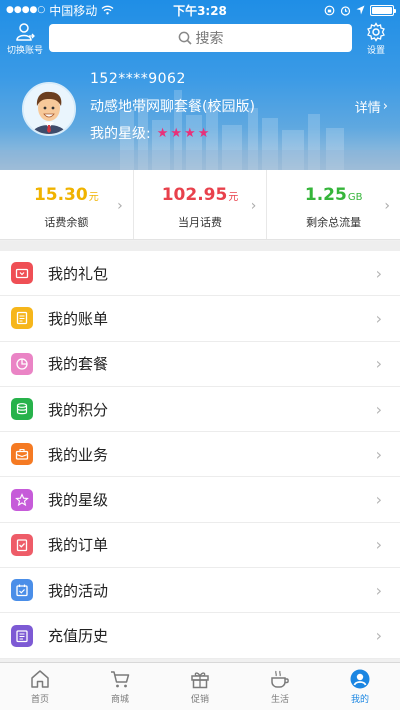 The height and width of the screenshot is (710, 400). Describe the element at coordinates (22, 318) in the screenshot. I see `bill-icon` at that location.